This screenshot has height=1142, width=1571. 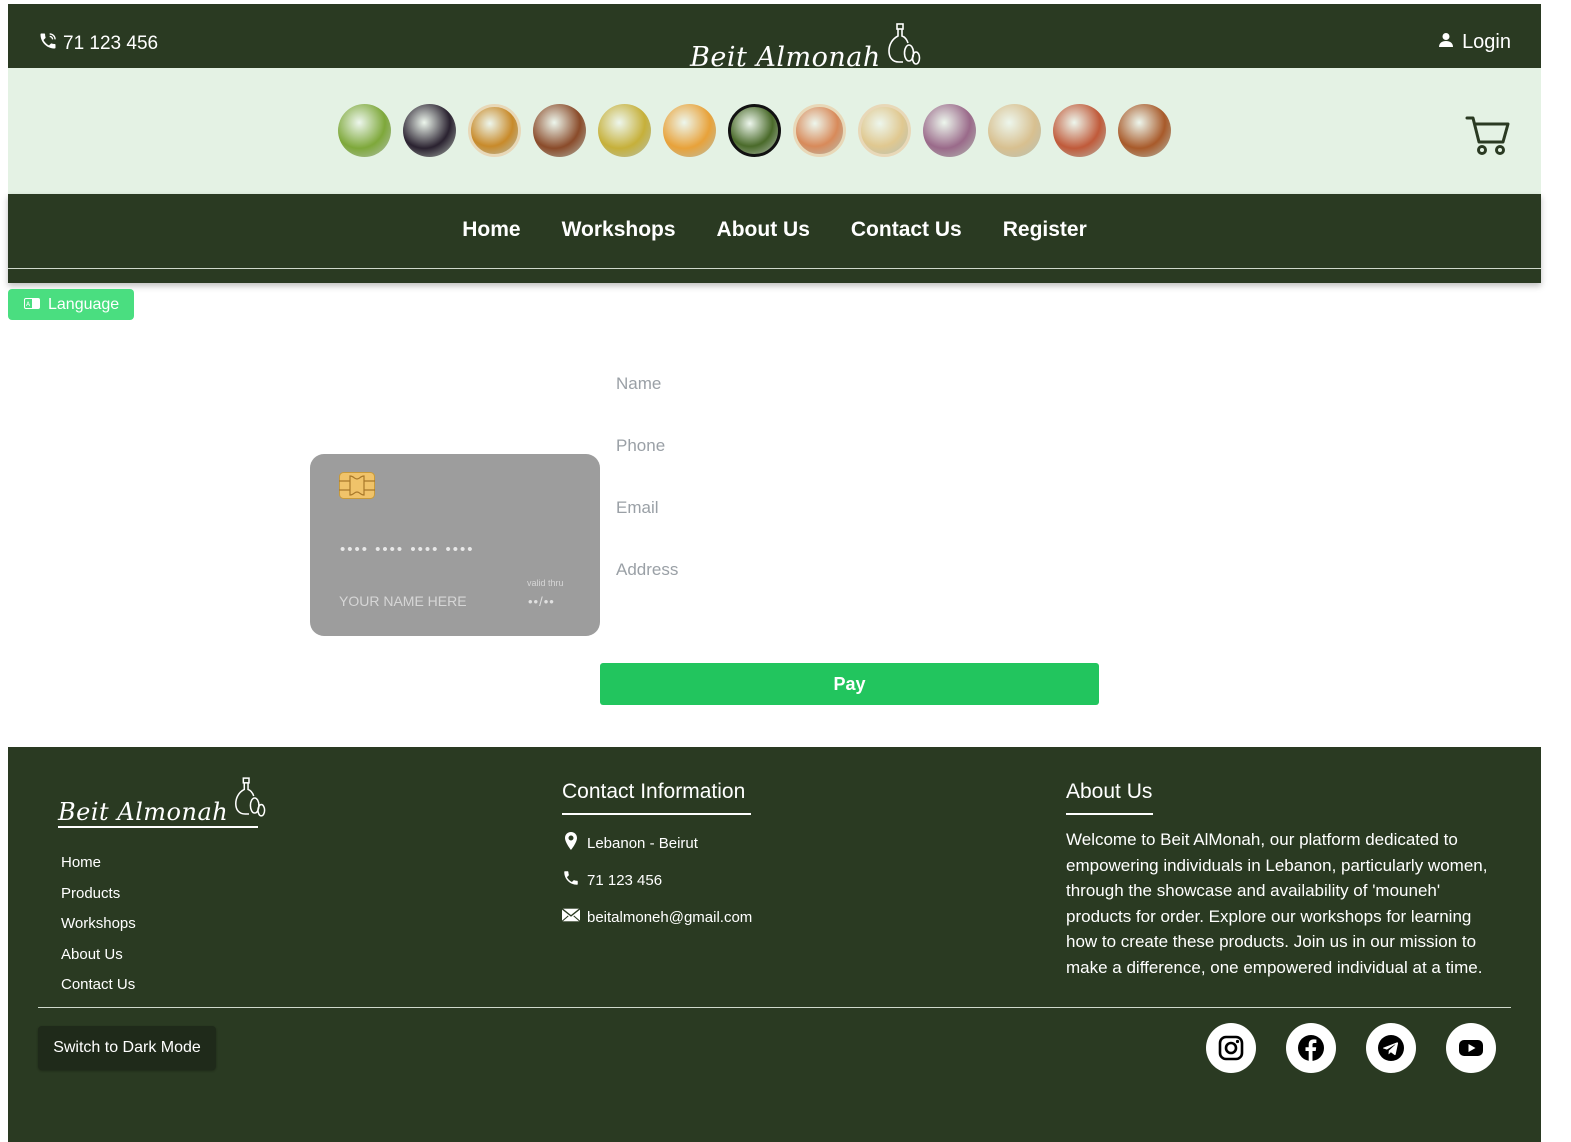 I want to click on nav-register: Register, so click(x=1045, y=230).